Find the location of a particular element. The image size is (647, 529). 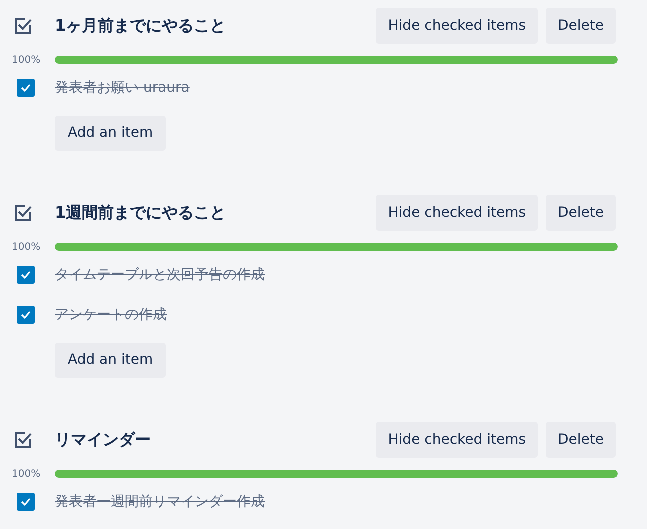

checklist-title: 1ヶ月前までにやること is located at coordinates (141, 26).